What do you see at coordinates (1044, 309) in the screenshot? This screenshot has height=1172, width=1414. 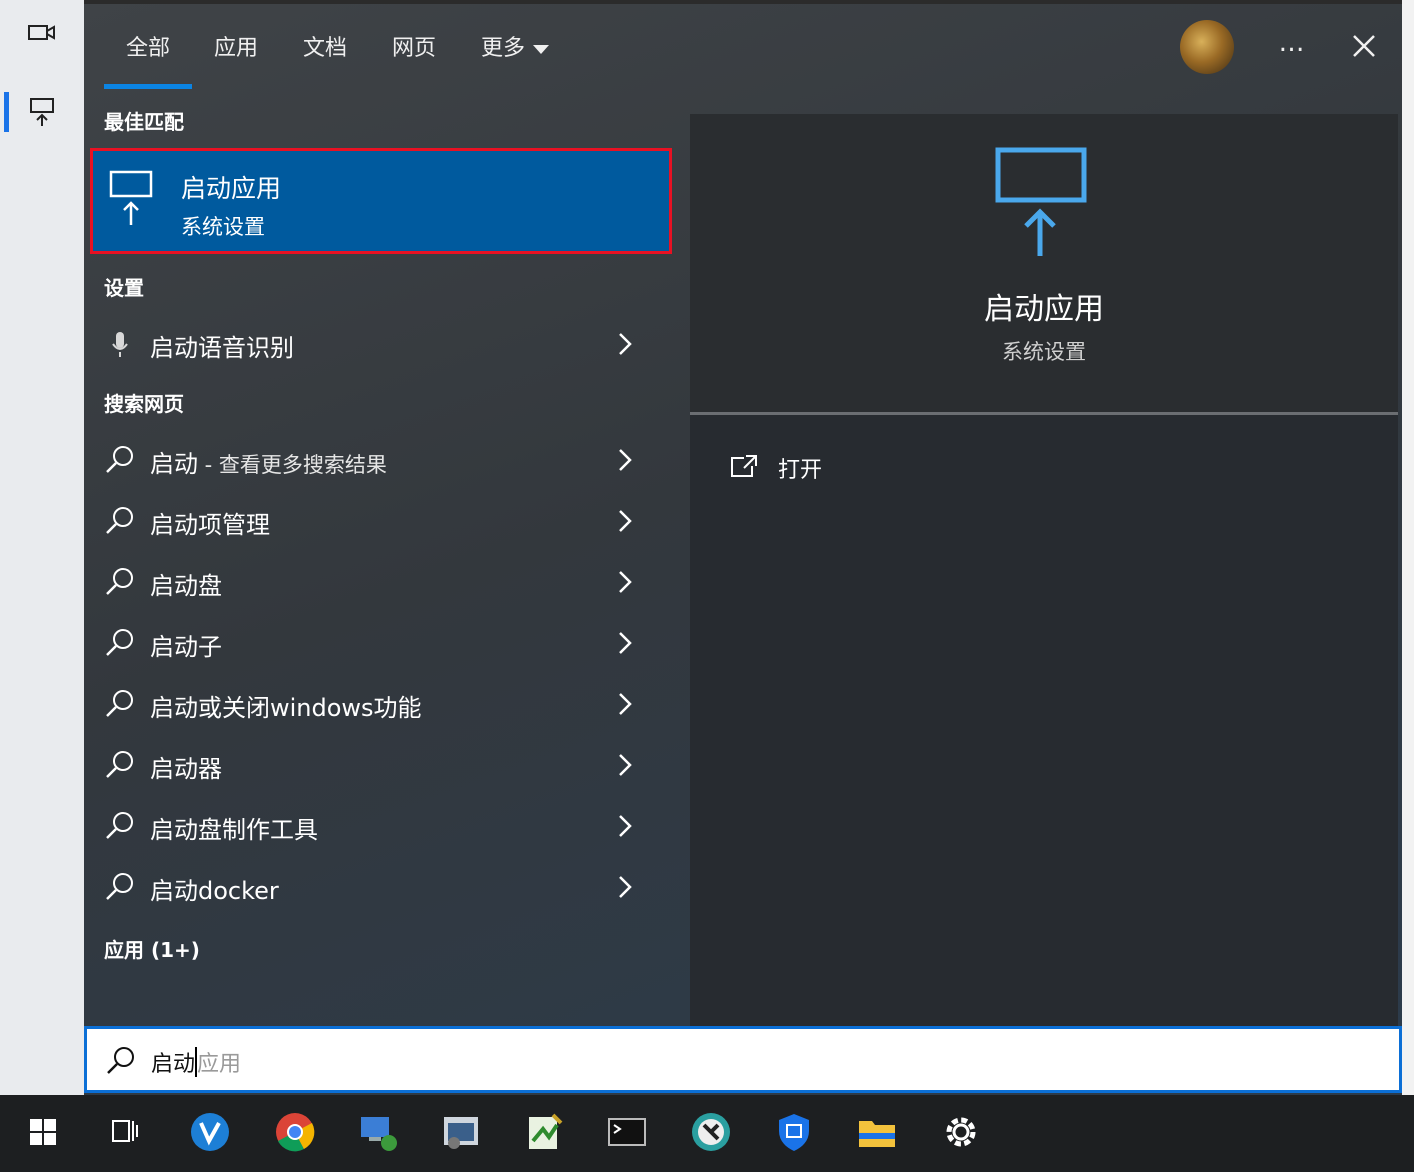 I see `detail-title: 启动应用` at bounding box center [1044, 309].